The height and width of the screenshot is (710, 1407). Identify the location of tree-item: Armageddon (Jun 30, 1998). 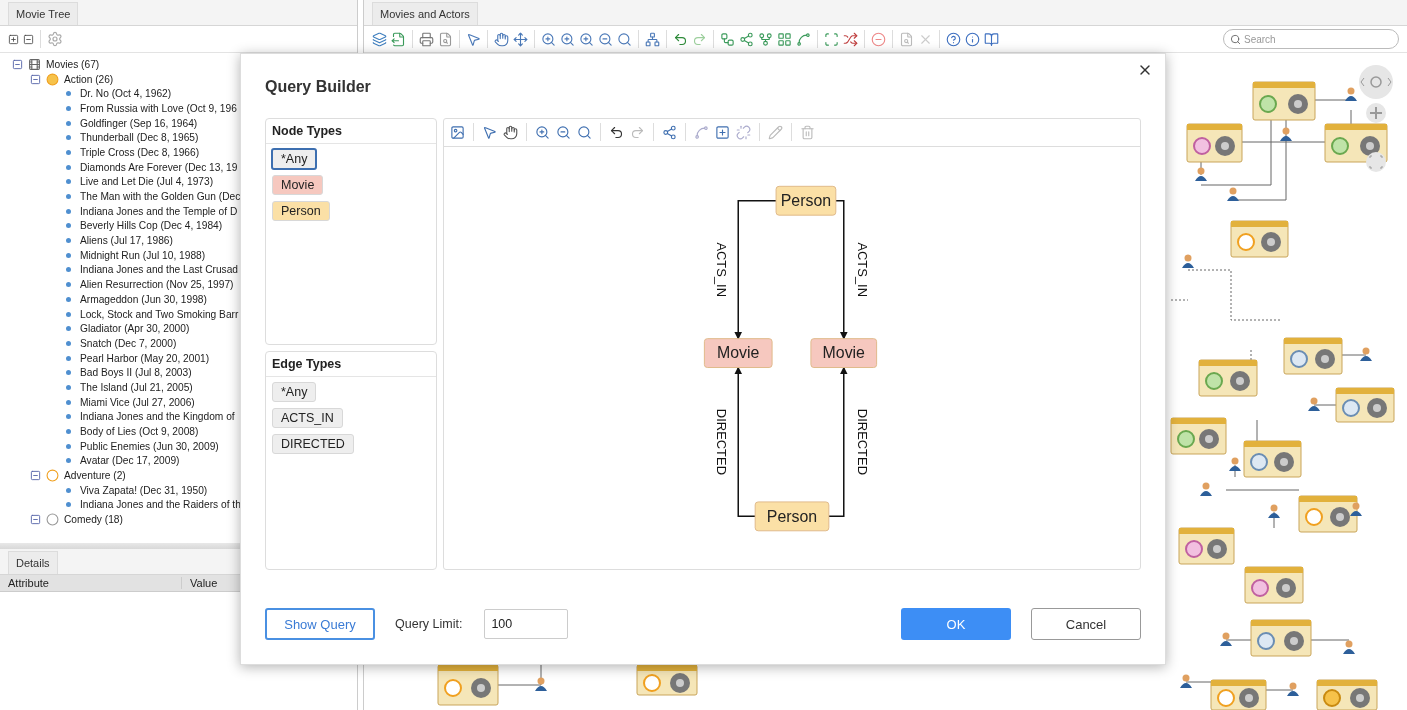
(143, 299).